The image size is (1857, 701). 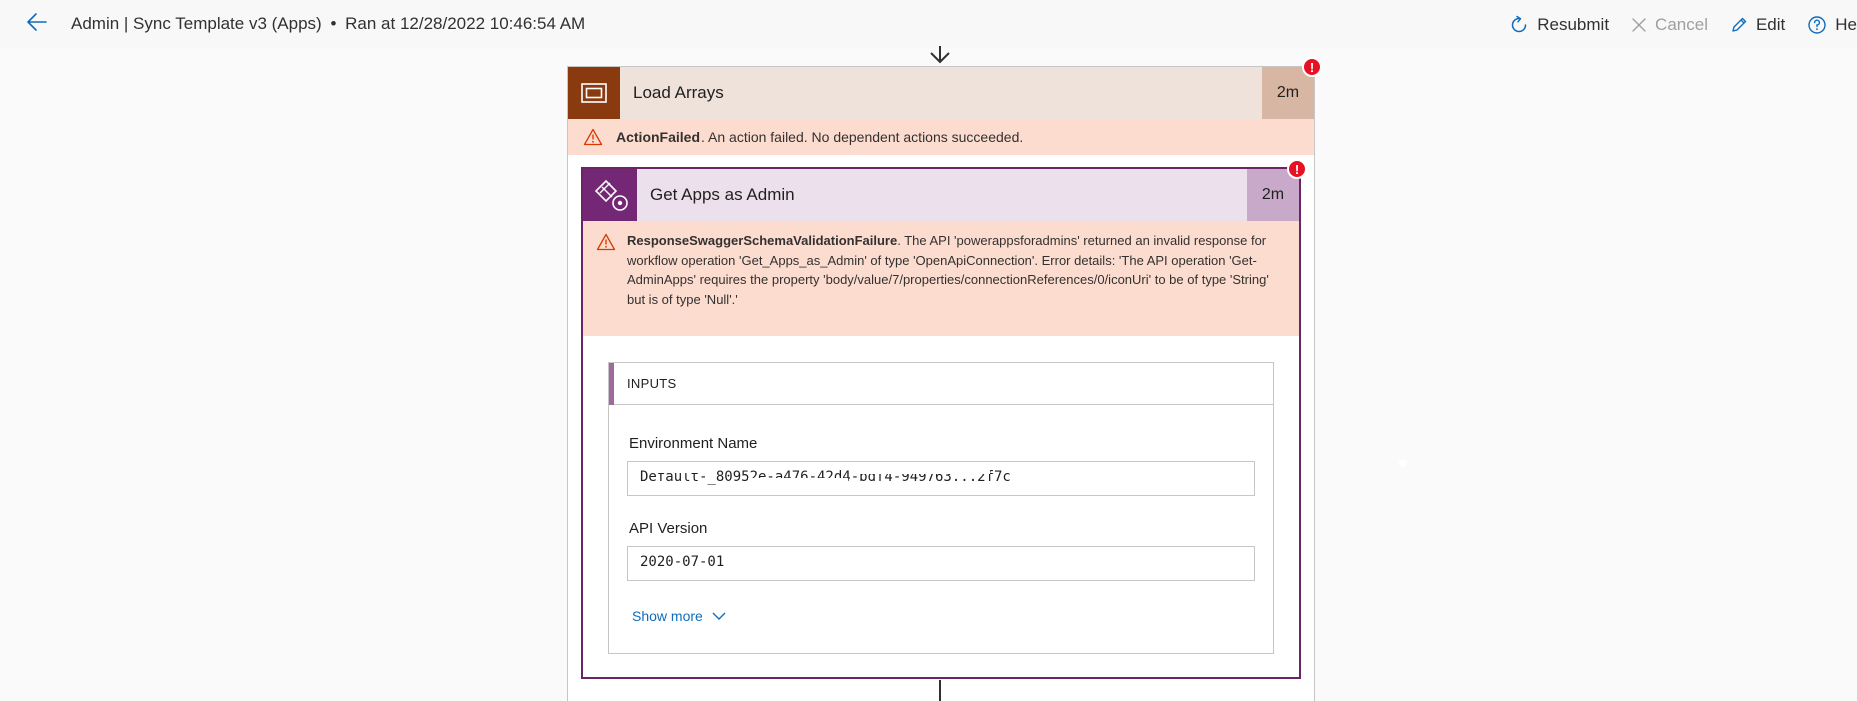 I want to click on help-icon, so click(x=1817, y=25).